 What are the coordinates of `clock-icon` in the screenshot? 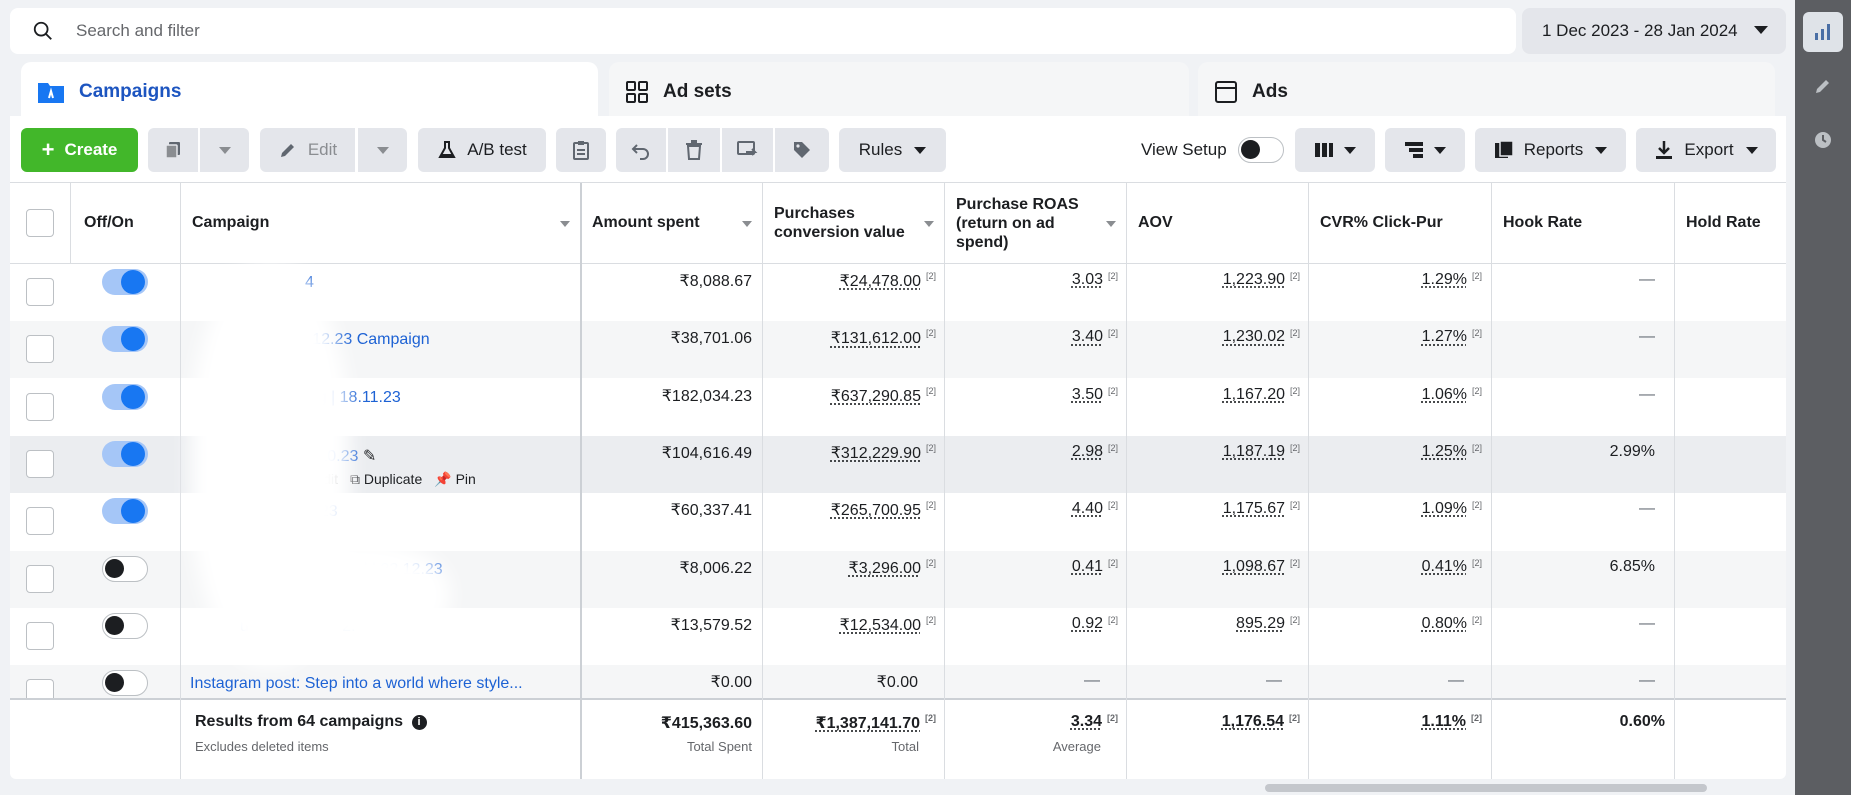 It's located at (1823, 140).